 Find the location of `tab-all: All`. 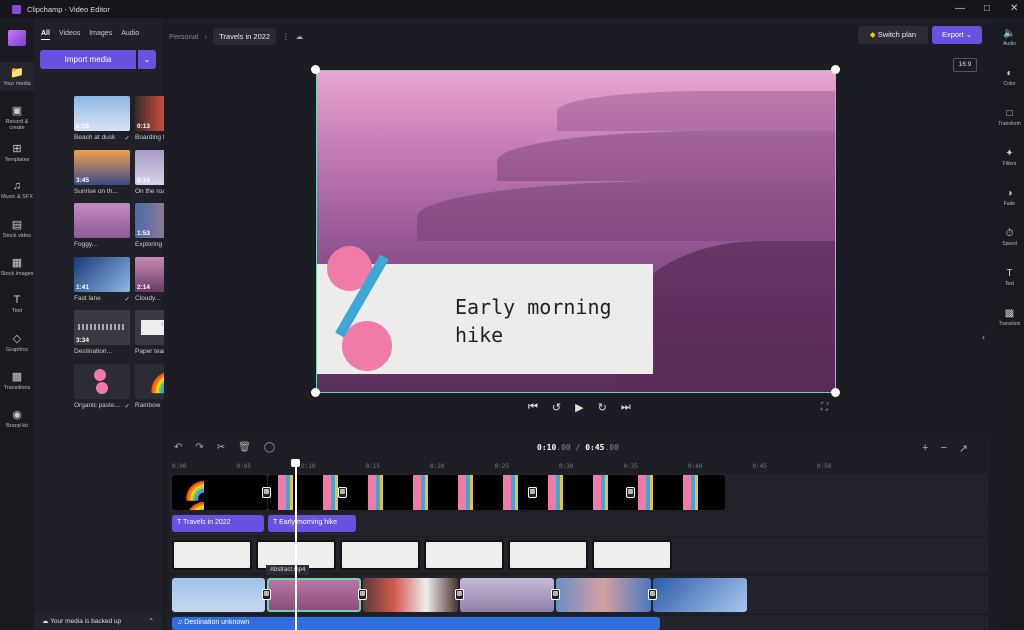

tab-all: All is located at coordinates (45, 35).